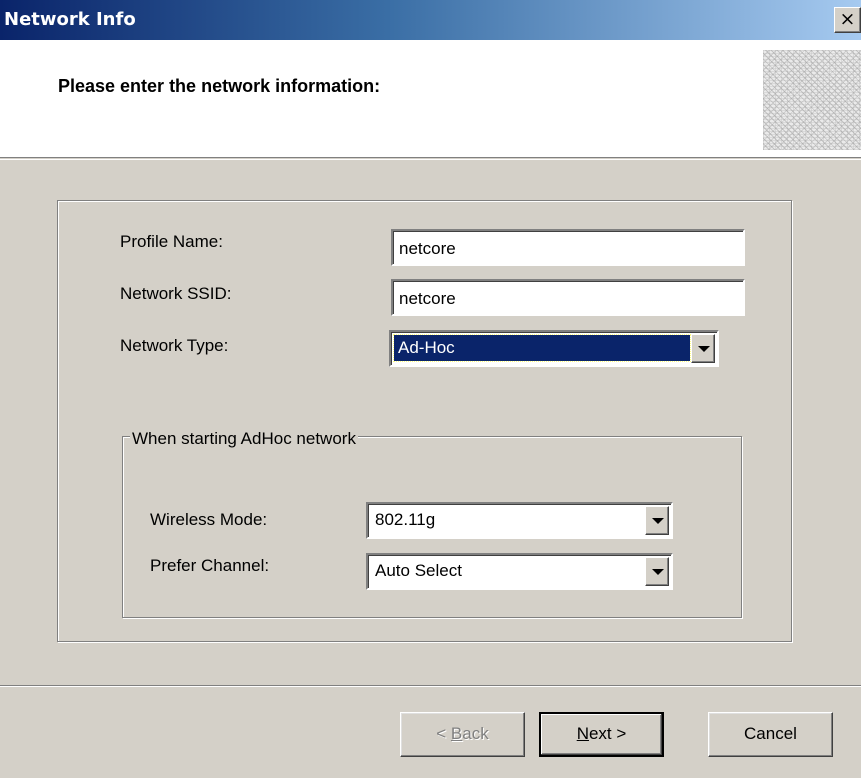 This screenshot has height=778, width=861. I want to click on network-type-select: Ad-Hoc, so click(554, 348).